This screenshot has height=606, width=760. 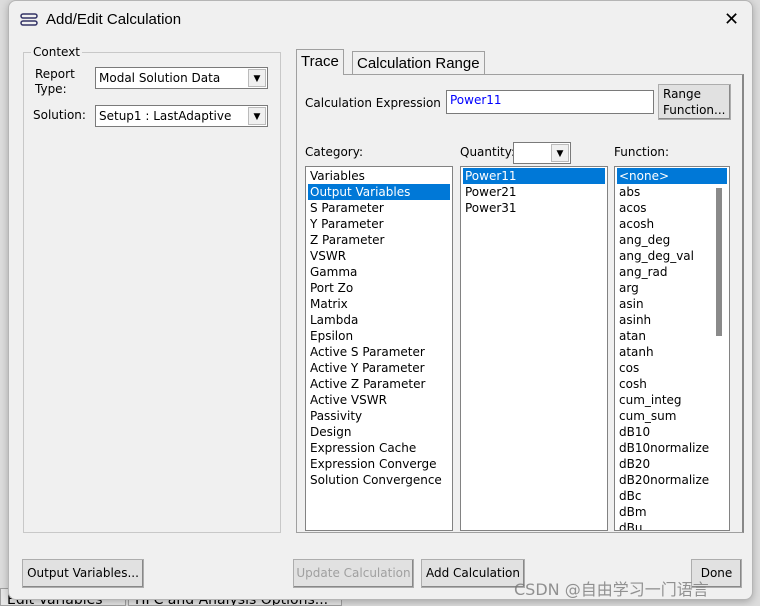 What do you see at coordinates (672, 448) in the screenshot?
I see `function-item: dB10normalize` at bounding box center [672, 448].